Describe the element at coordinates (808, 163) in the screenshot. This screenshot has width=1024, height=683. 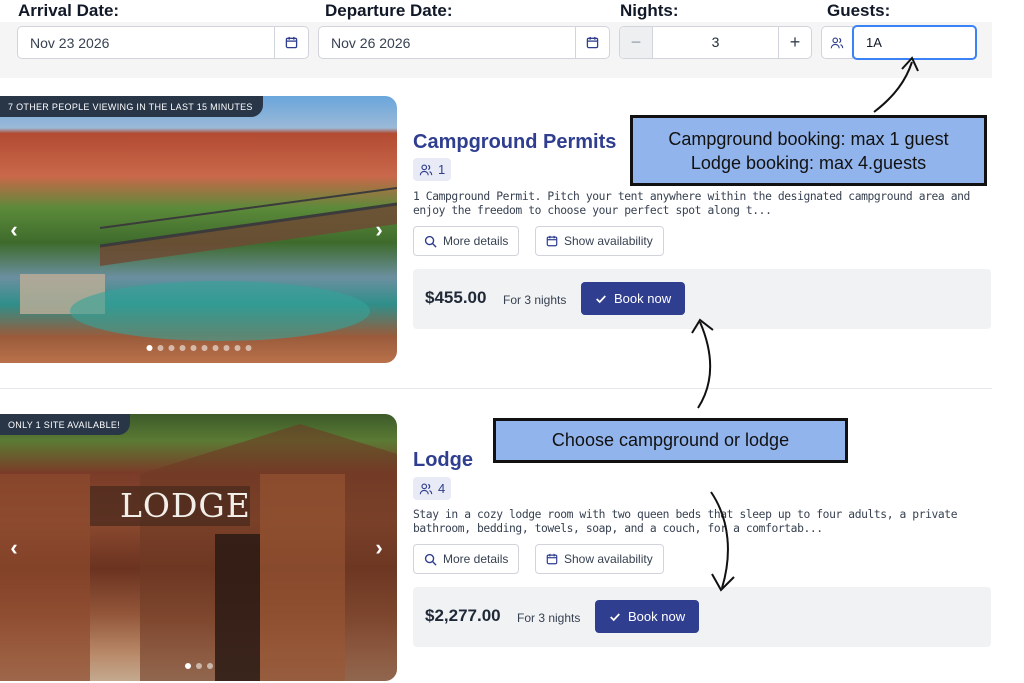
I see `annotation-line: Lodge booking: max 4.guests` at that location.